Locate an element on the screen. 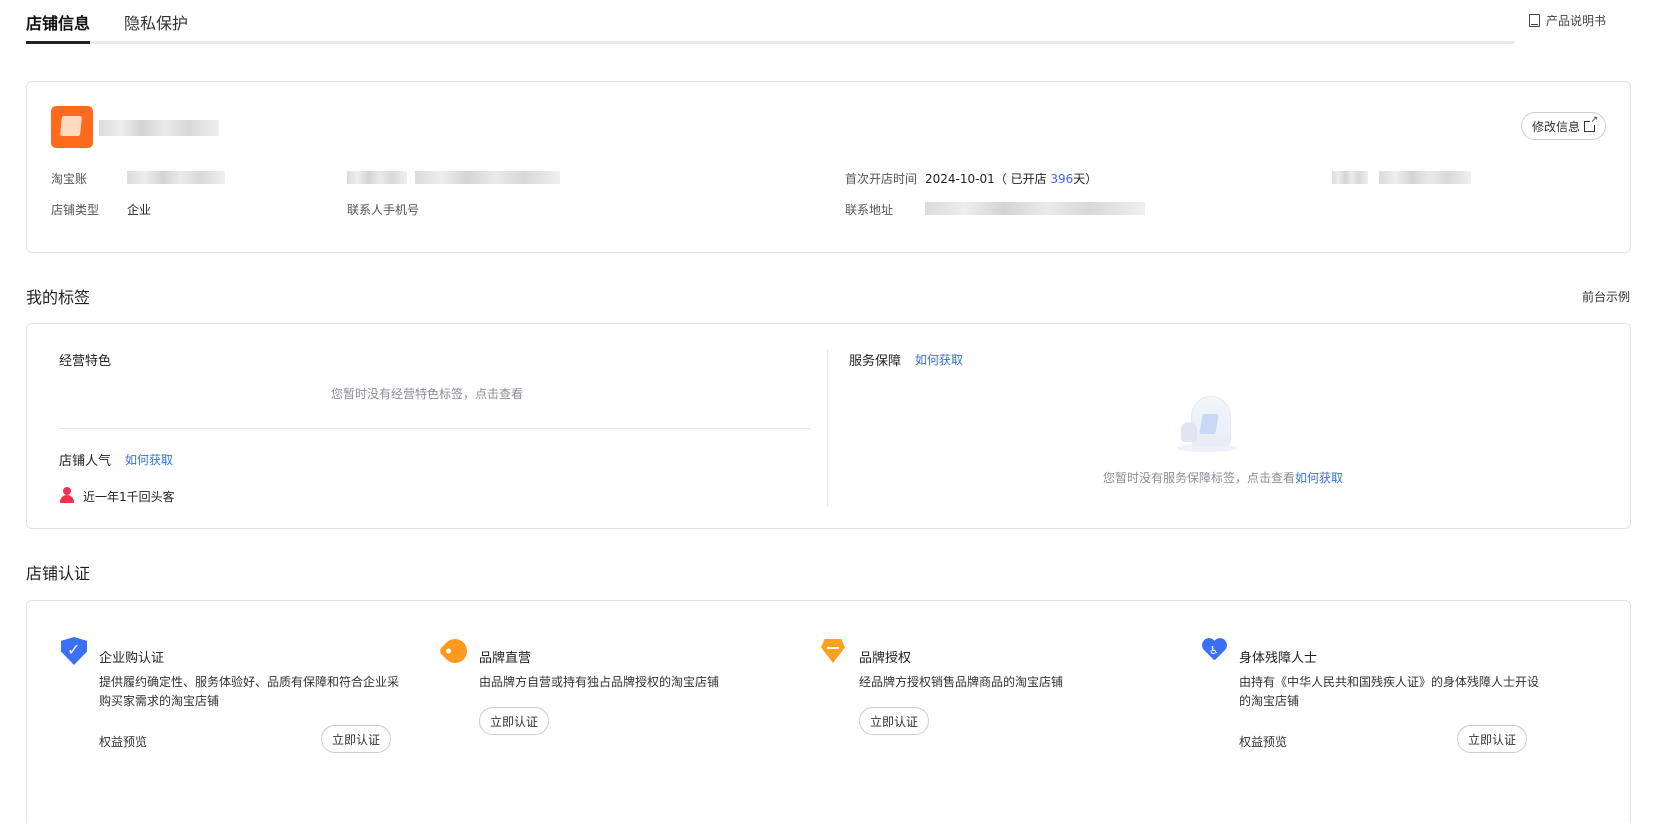 Image resolution: width=1656 pixels, height=823 pixels. product-manual-label: 产品说明书 is located at coordinates (1575, 21).